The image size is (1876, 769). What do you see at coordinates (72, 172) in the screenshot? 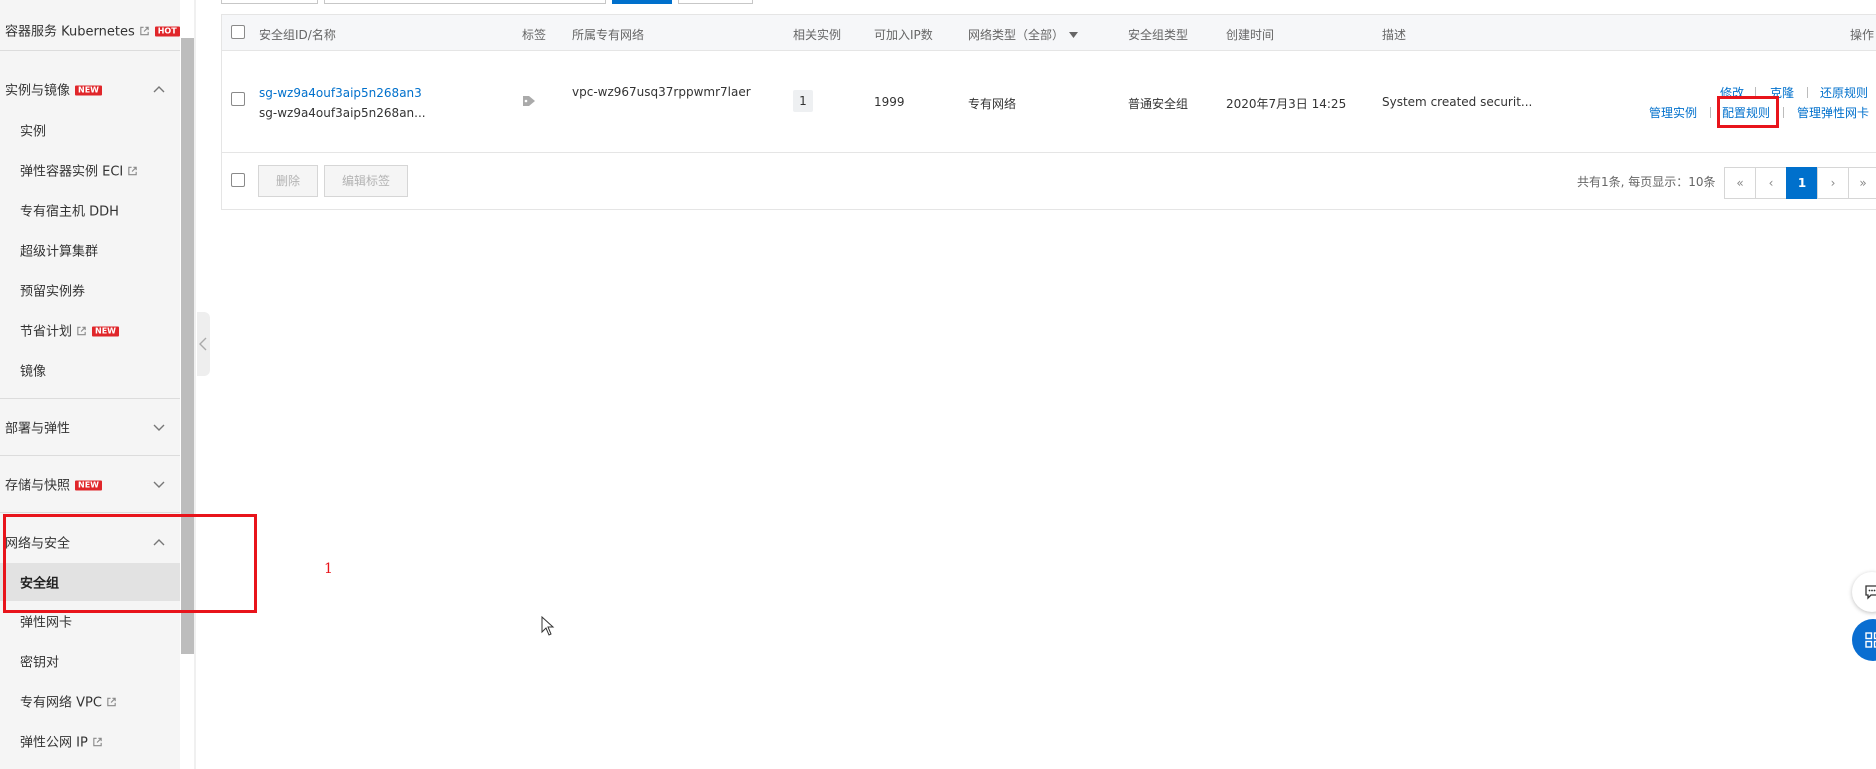
I see `sidebar-item-label: 弹性容器实例 ECI` at bounding box center [72, 172].